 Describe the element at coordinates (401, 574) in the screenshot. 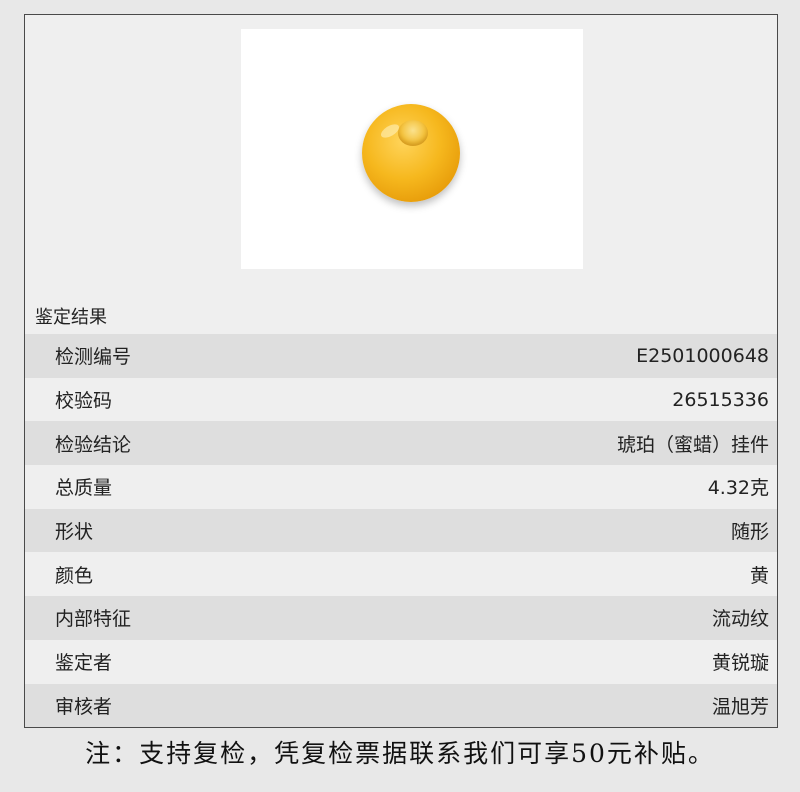

I see `table-row: 颜色 黄` at that location.